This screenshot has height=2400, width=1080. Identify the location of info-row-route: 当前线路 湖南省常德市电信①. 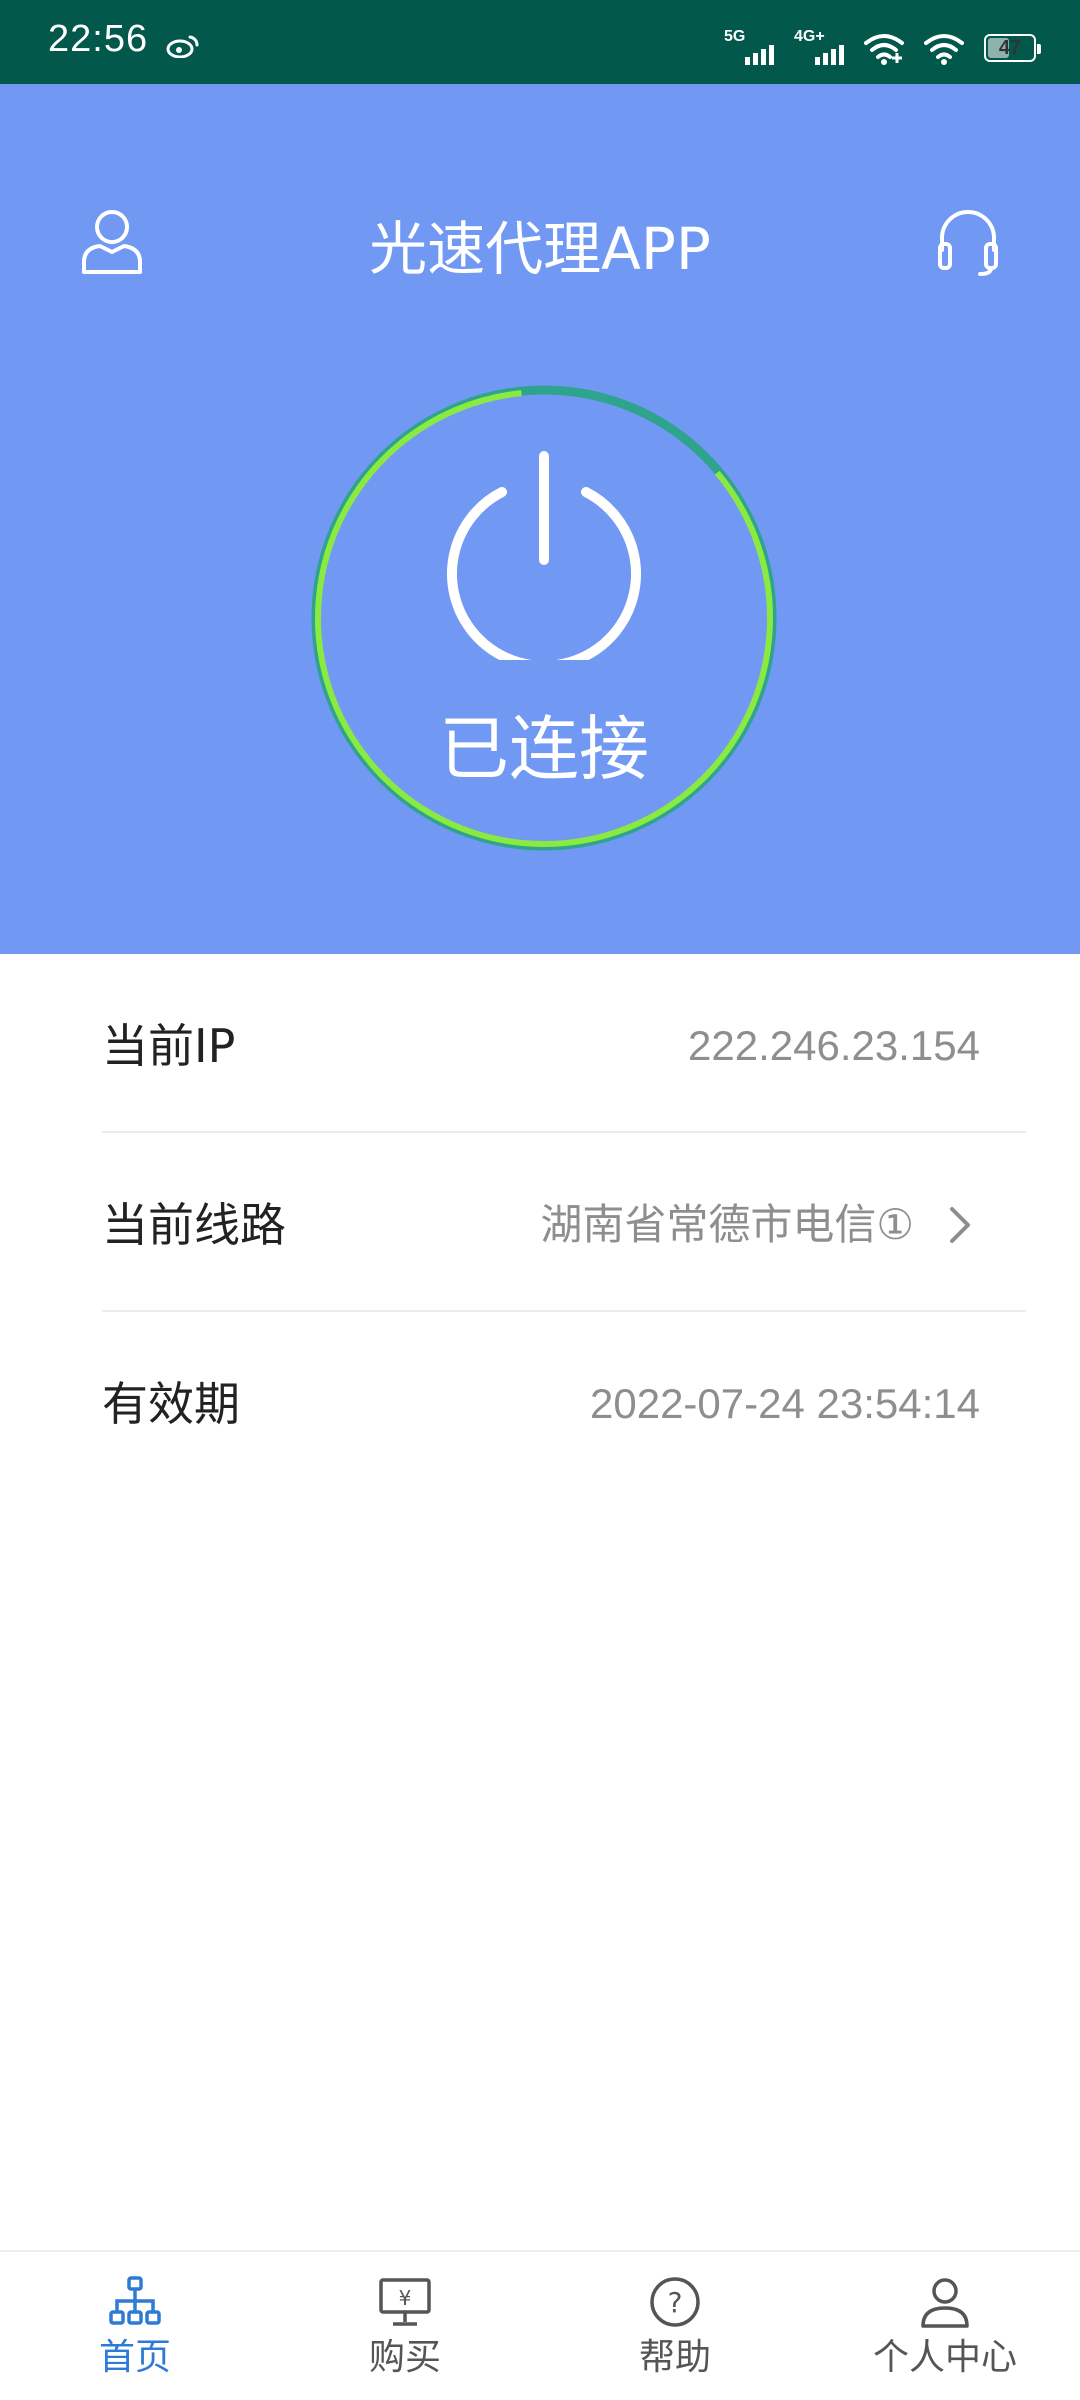
(564, 1222).